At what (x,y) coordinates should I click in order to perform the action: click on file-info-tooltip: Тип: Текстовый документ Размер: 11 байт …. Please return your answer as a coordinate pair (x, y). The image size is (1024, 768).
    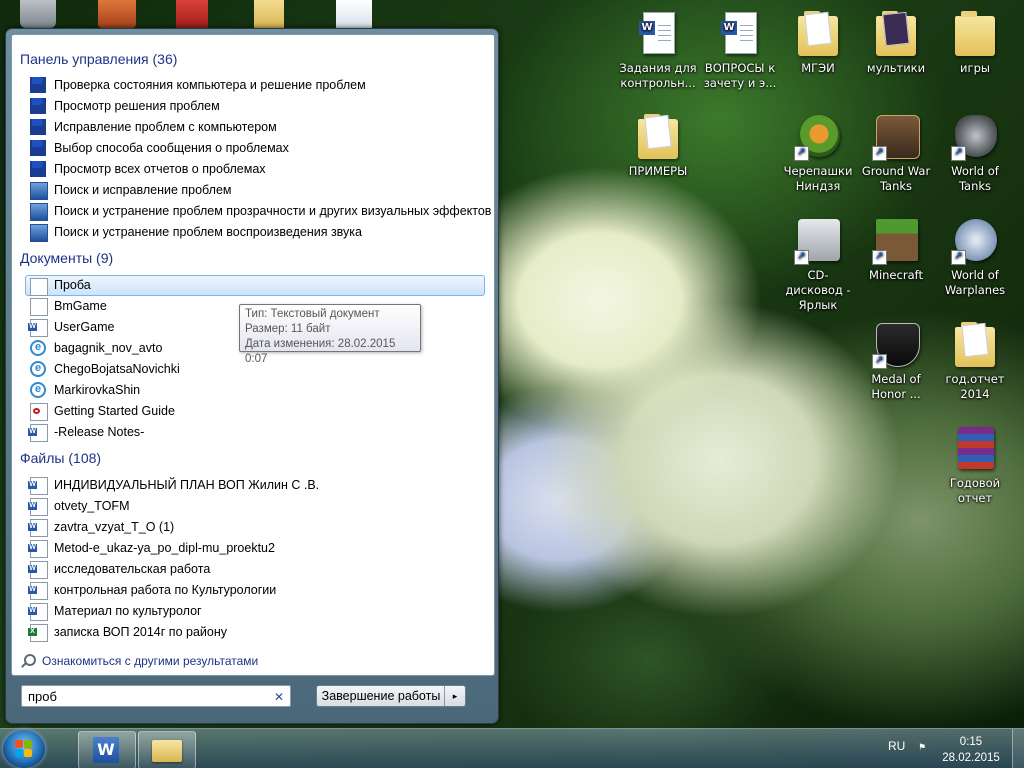
    Looking at the image, I should click on (330, 334).